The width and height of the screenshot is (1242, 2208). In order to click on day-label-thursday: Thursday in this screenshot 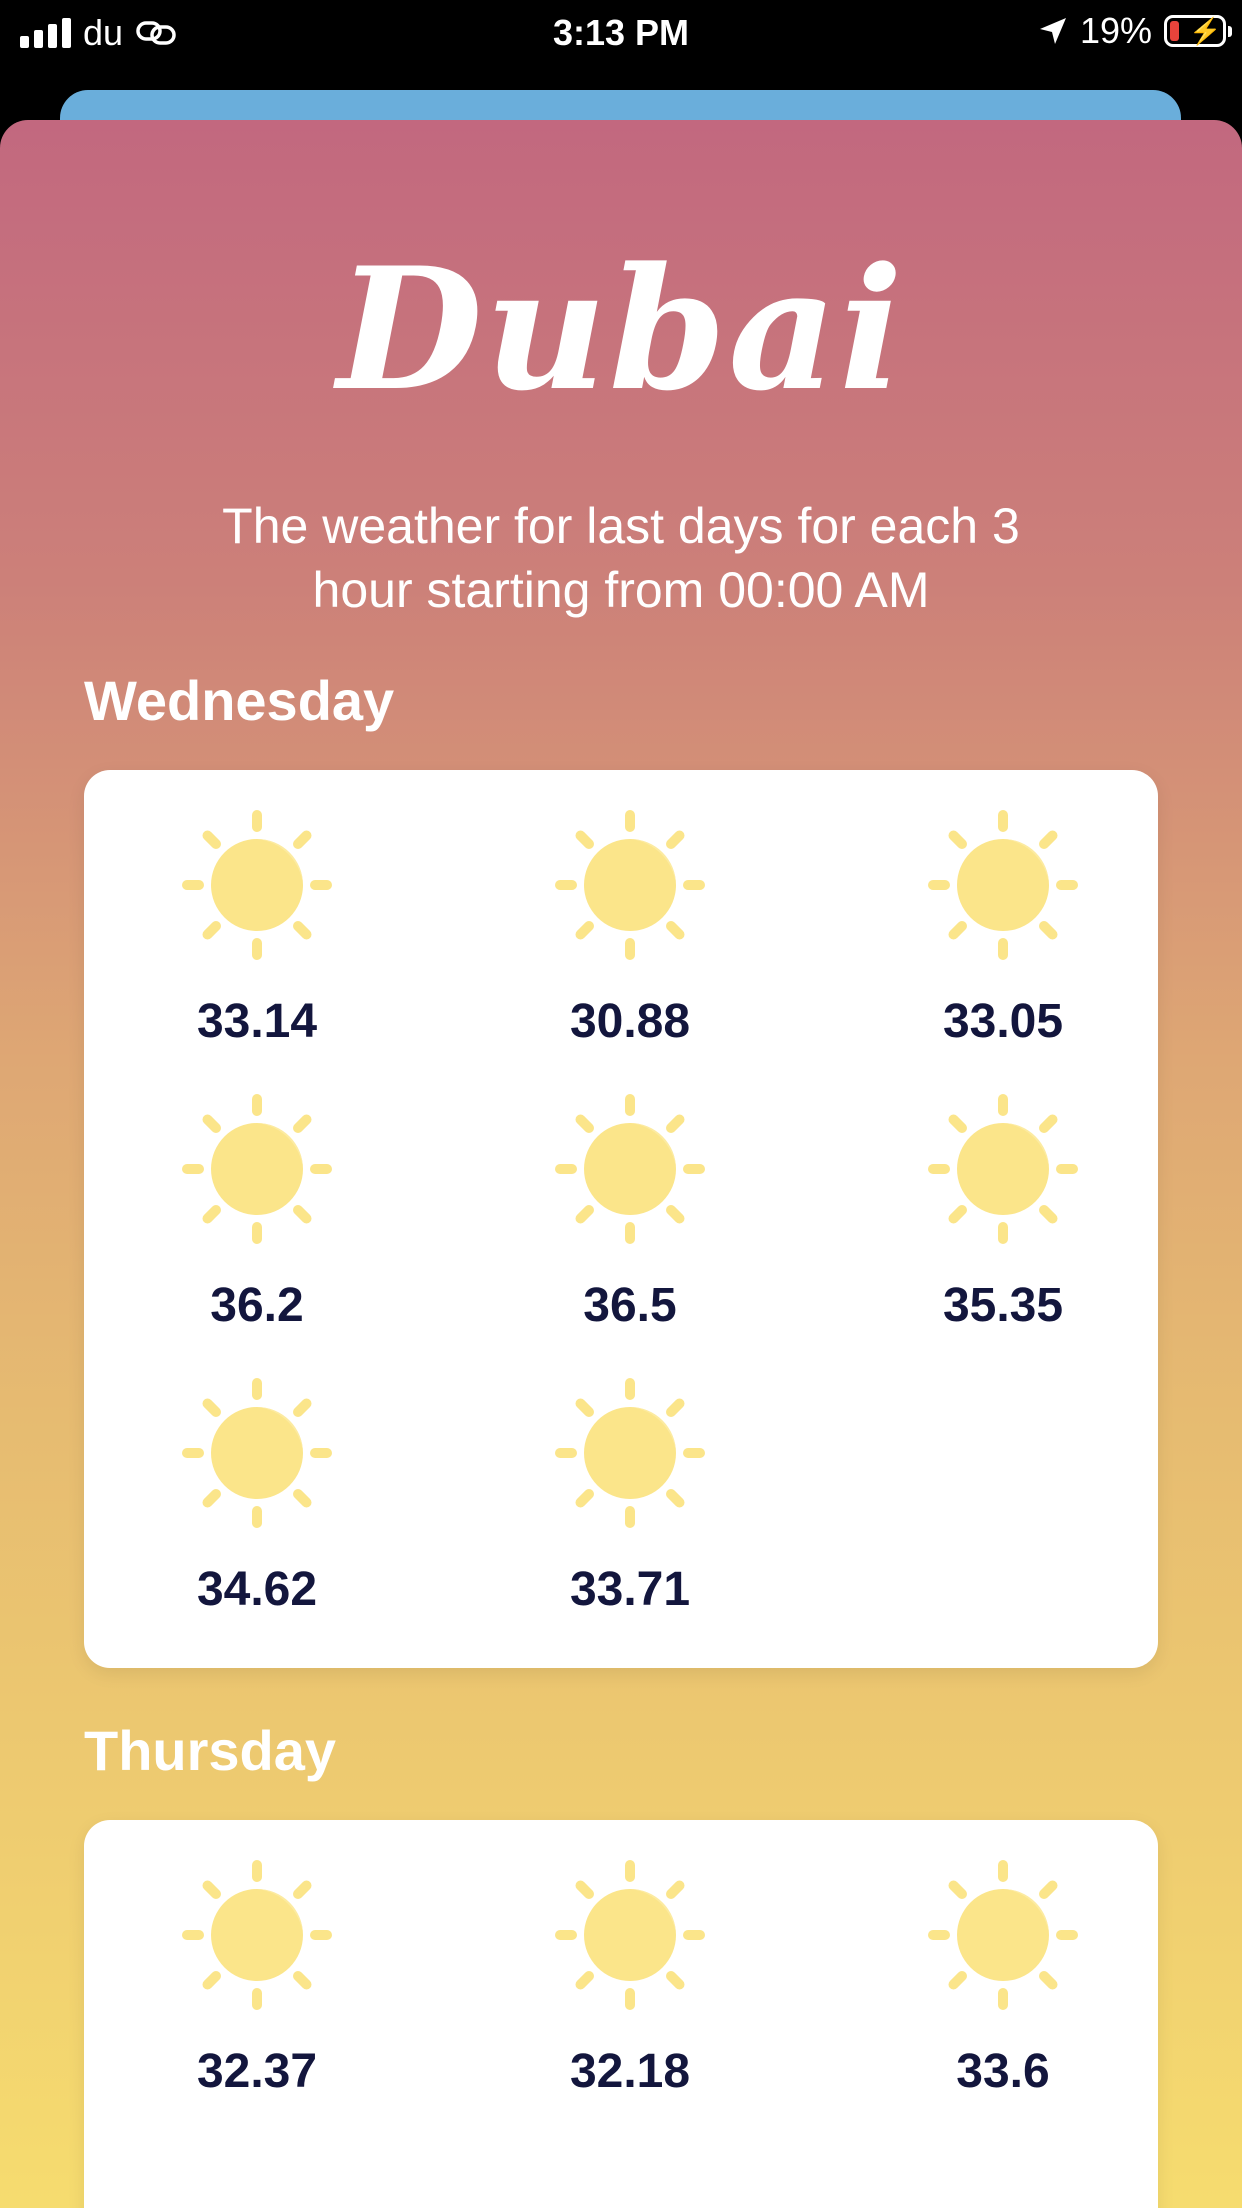, I will do `click(210, 1750)`.